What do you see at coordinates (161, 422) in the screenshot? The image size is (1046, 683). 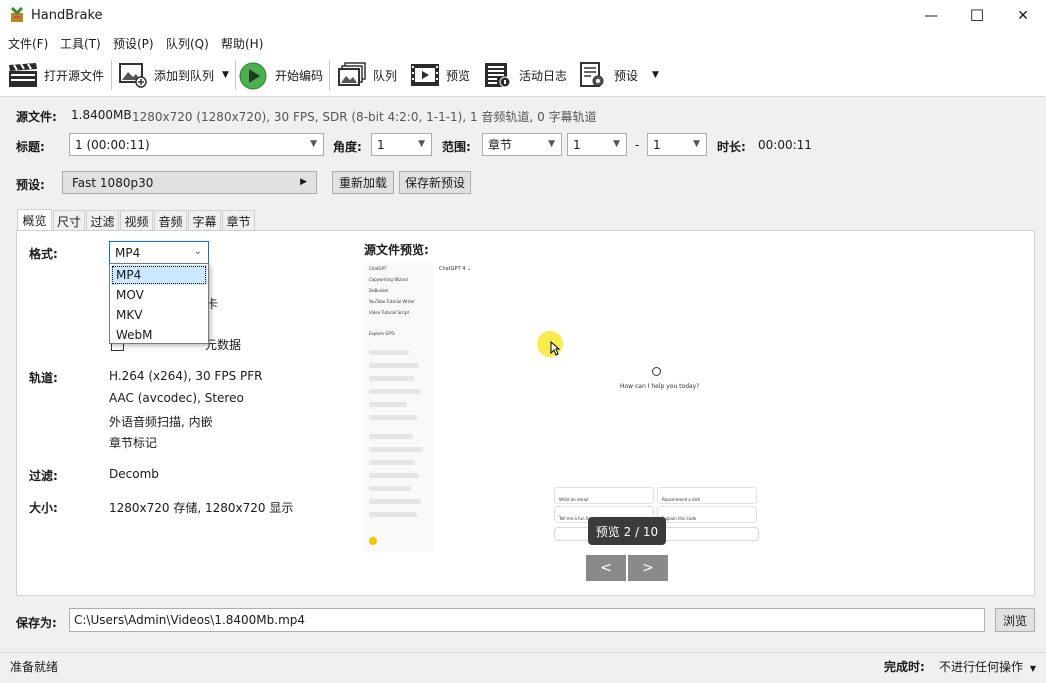 I see `track-foreign-audio: 外语音频扫描, 内嵌` at bounding box center [161, 422].